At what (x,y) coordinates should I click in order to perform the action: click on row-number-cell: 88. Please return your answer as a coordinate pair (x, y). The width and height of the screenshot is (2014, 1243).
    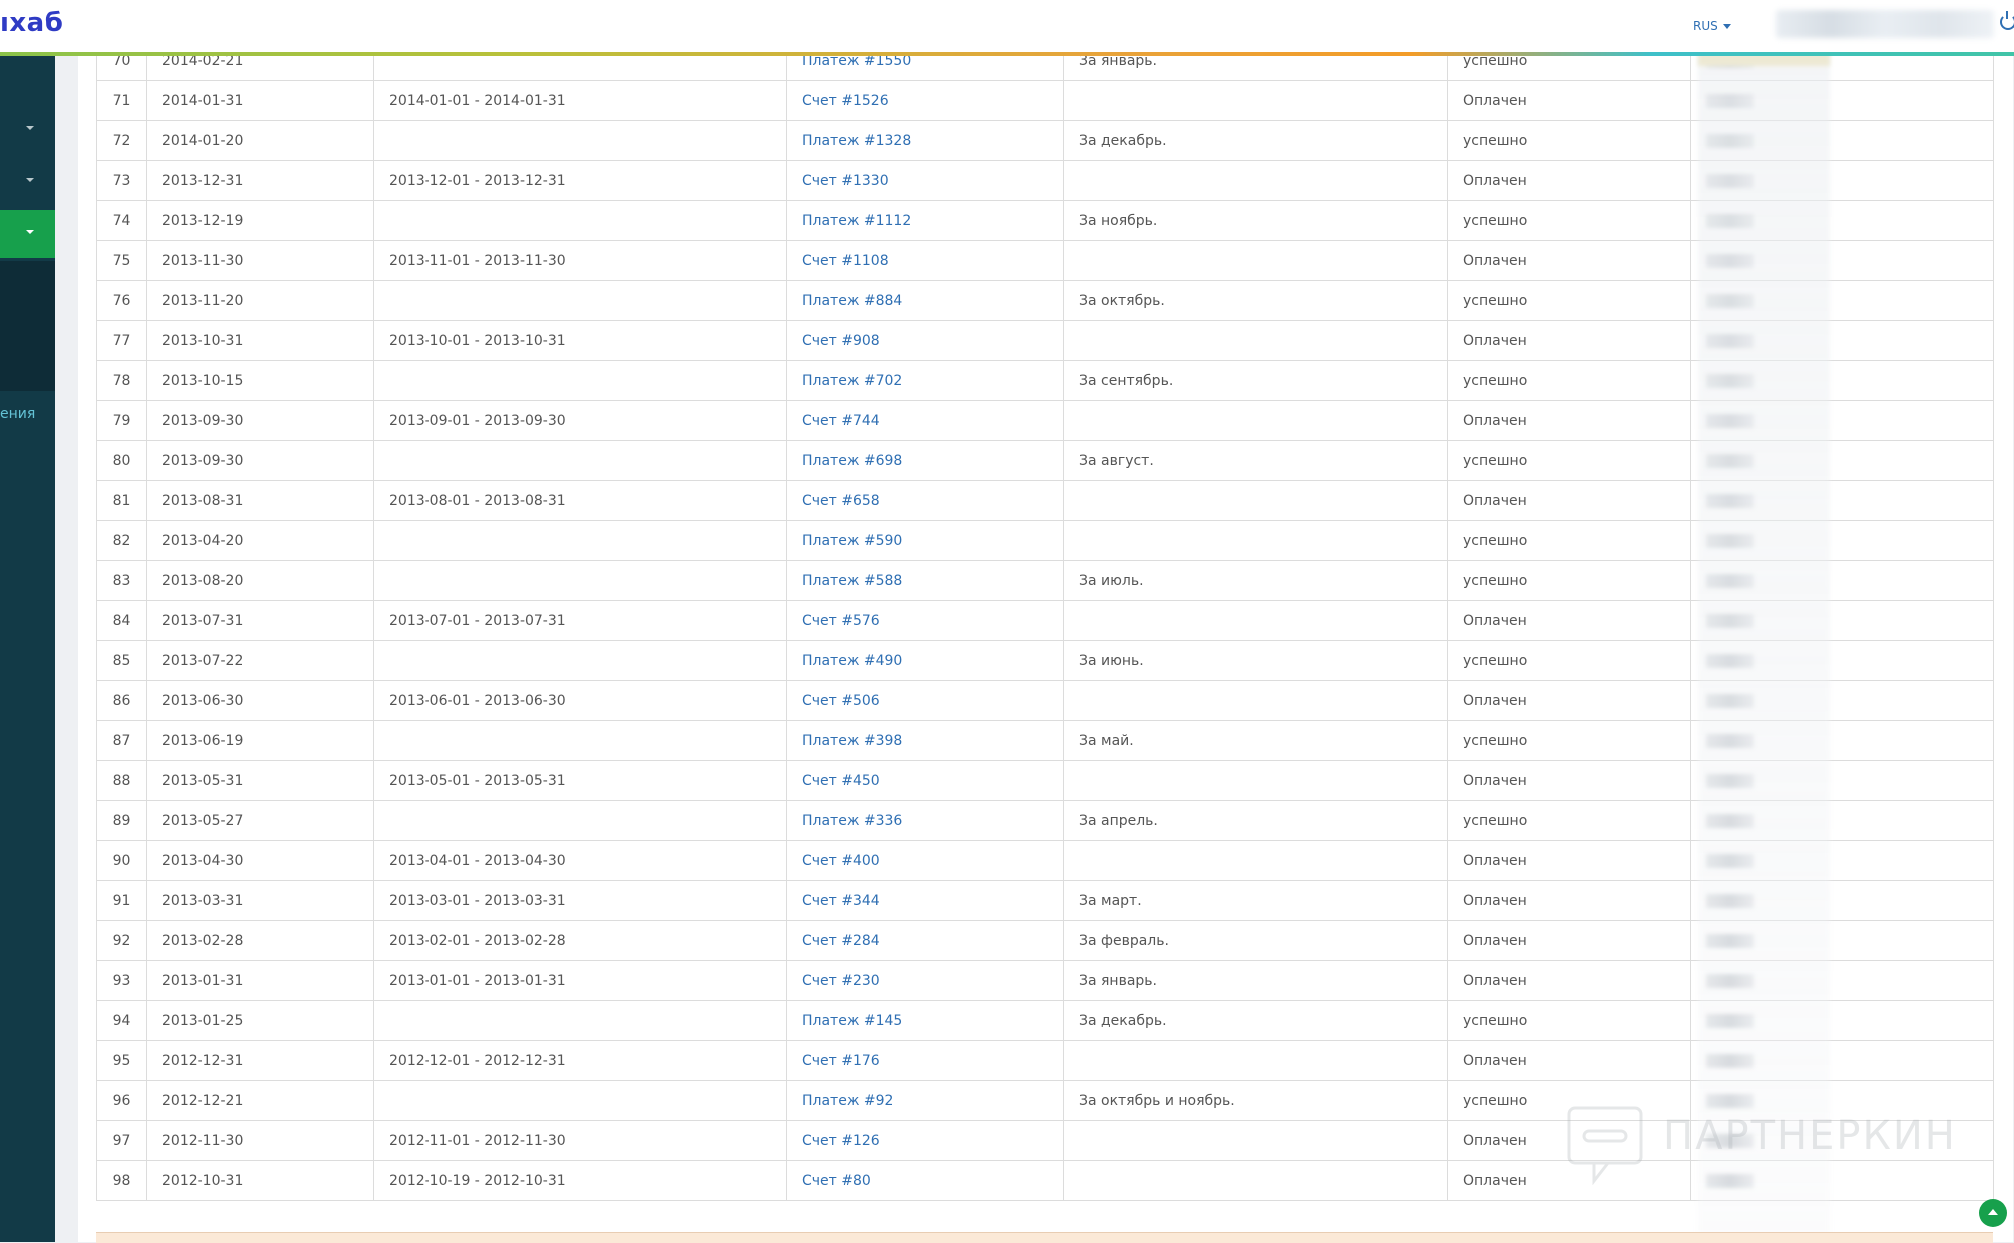
    Looking at the image, I should click on (121, 780).